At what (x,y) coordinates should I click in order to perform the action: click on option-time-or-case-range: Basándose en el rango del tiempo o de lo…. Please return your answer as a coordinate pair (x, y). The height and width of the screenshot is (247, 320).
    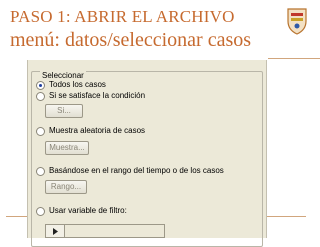
    Looking at the image, I should click on (130, 171).